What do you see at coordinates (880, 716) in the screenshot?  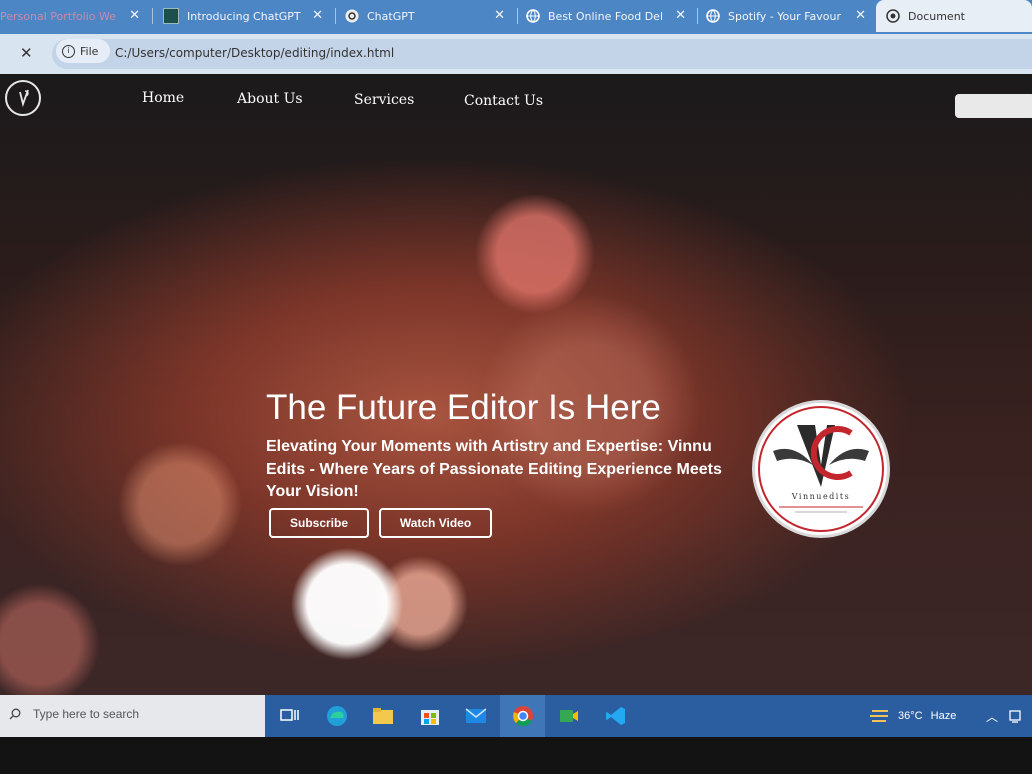 I see `haze-weather-icon` at bounding box center [880, 716].